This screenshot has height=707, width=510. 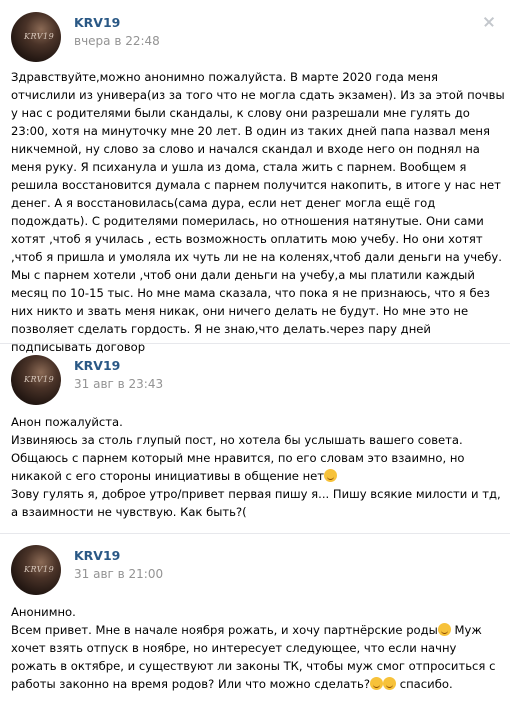 I want to click on post-line-text: спасибо., so click(x=424, y=684).